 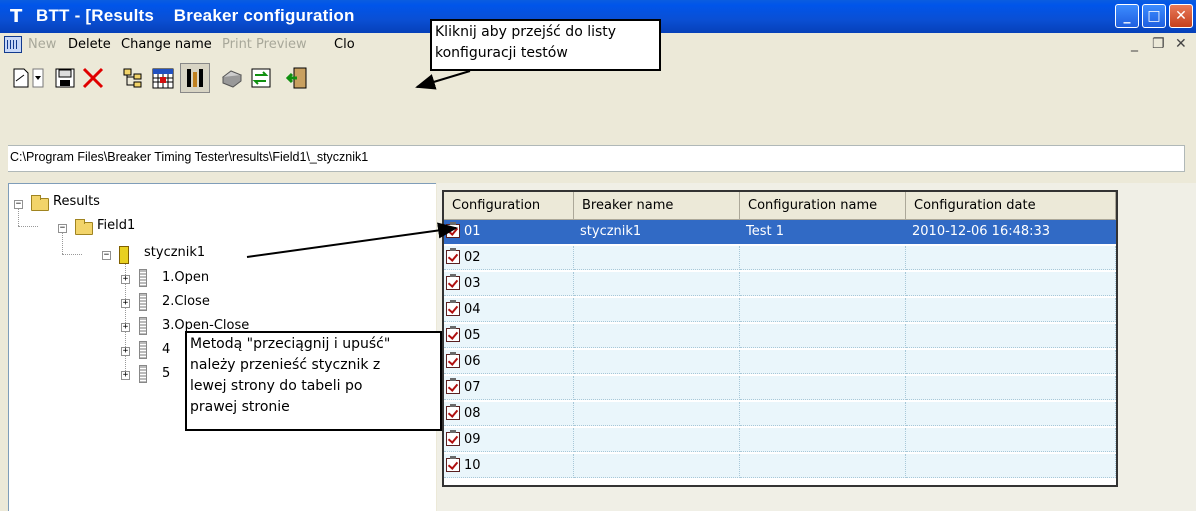 What do you see at coordinates (1134, 44) in the screenshot?
I see `mdi-minimize-button: _` at bounding box center [1134, 44].